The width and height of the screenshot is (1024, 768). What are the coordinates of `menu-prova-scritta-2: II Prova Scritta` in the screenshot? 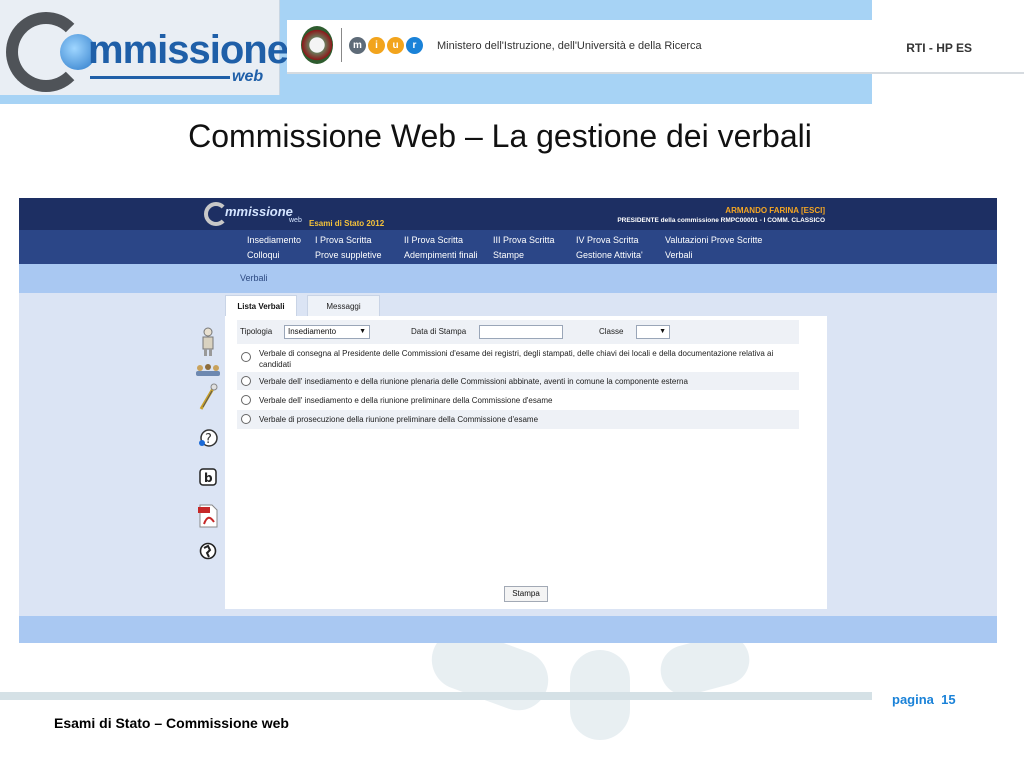 It's located at (433, 240).